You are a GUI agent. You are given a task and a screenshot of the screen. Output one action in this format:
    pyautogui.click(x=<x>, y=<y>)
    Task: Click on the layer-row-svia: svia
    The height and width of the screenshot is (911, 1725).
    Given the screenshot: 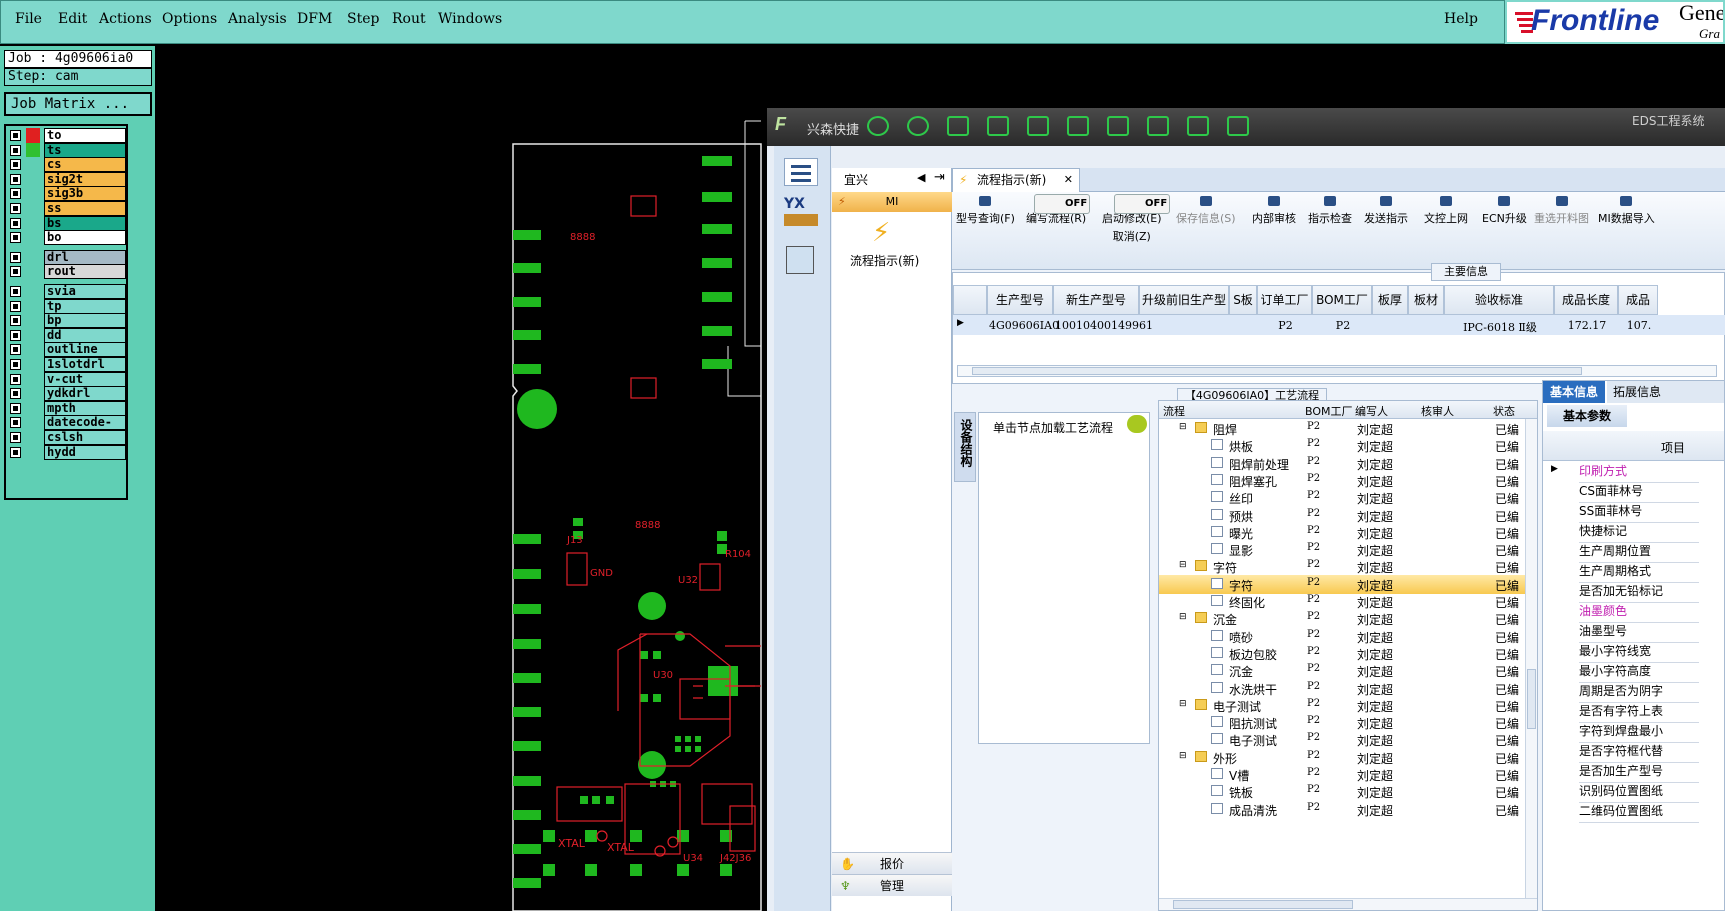 What is the action you would take?
    pyautogui.click(x=67, y=291)
    